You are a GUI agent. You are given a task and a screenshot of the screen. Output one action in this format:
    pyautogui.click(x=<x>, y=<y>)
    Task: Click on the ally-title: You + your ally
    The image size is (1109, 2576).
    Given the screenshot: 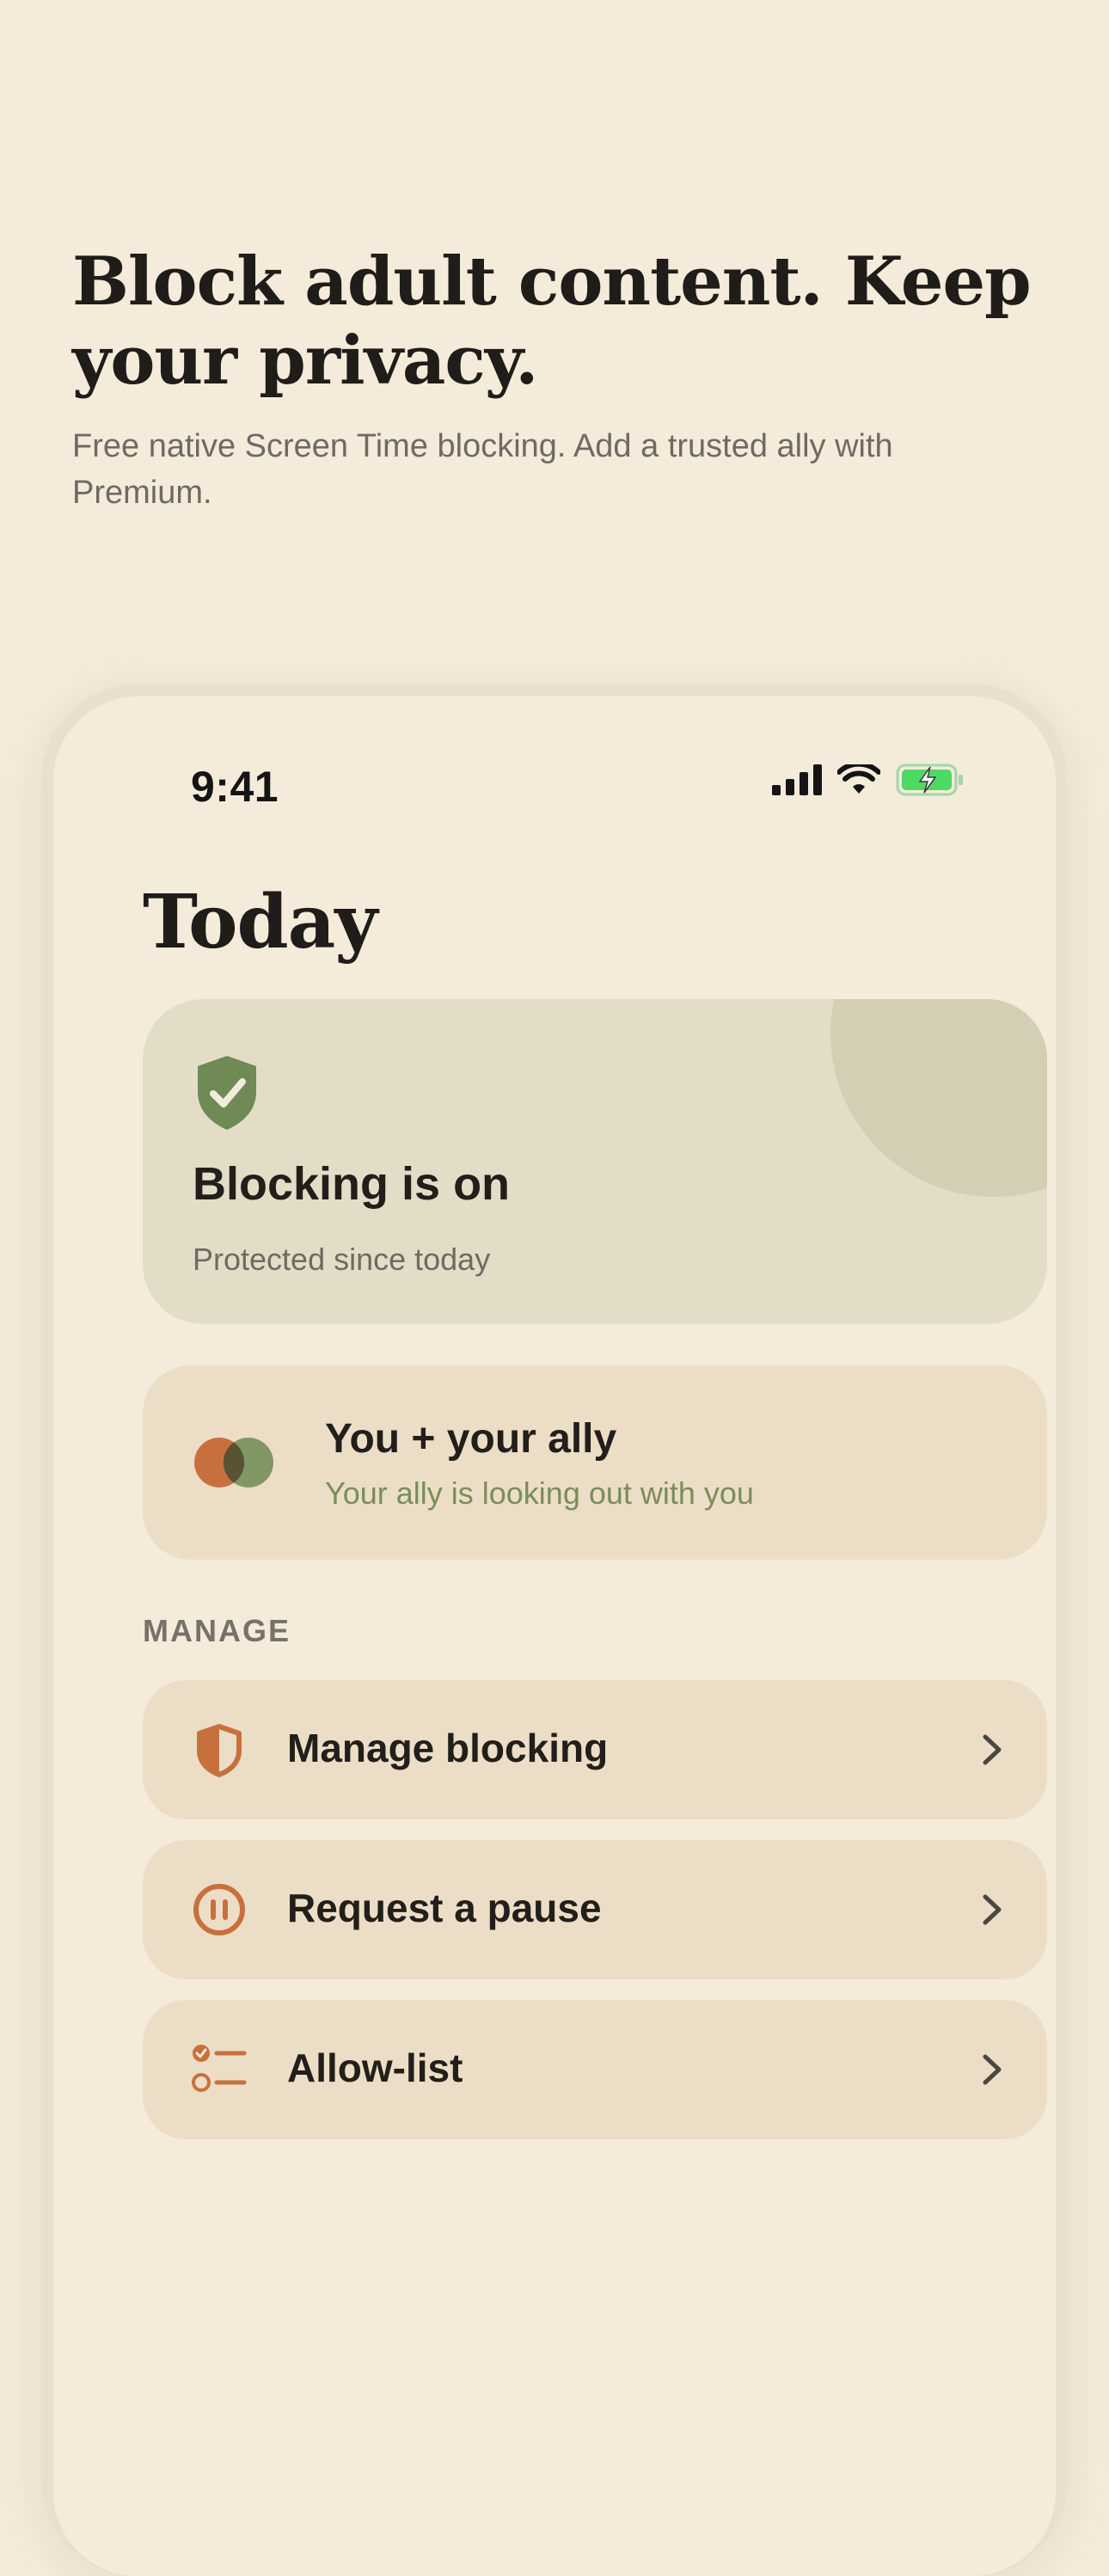 What is the action you would take?
    pyautogui.click(x=471, y=1439)
    